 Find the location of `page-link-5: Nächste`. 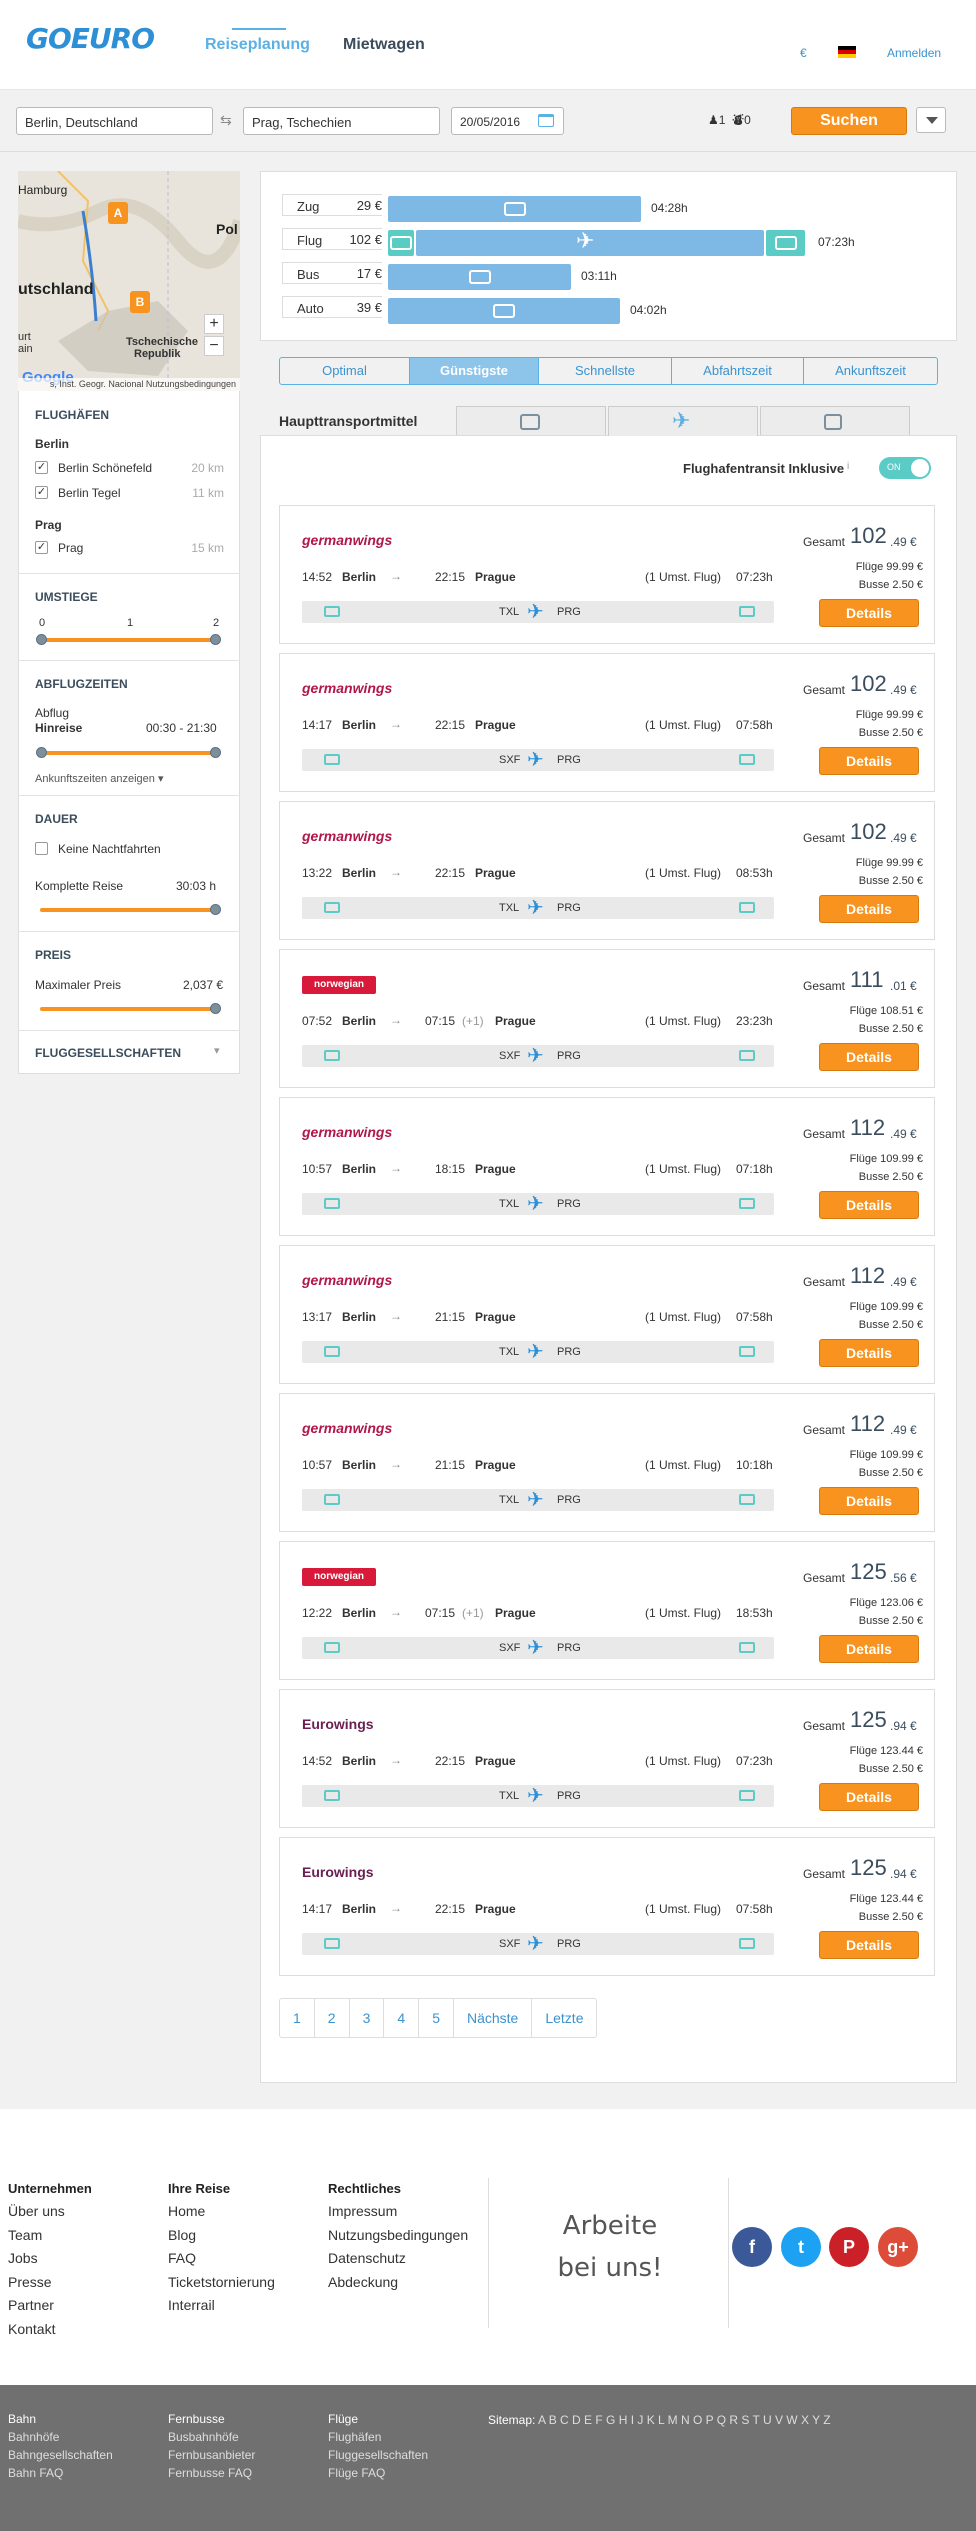

page-link-5: Nächste is located at coordinates (493, 2018).